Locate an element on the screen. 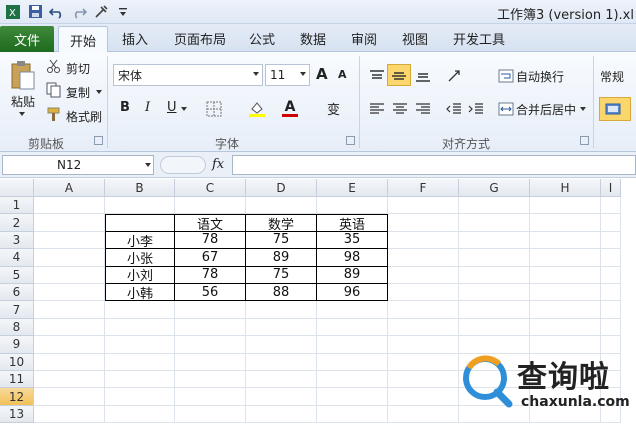 Image resolution: width=636 pixels, height=433 pixels. redo-icon is located at coordinates (79, 11).